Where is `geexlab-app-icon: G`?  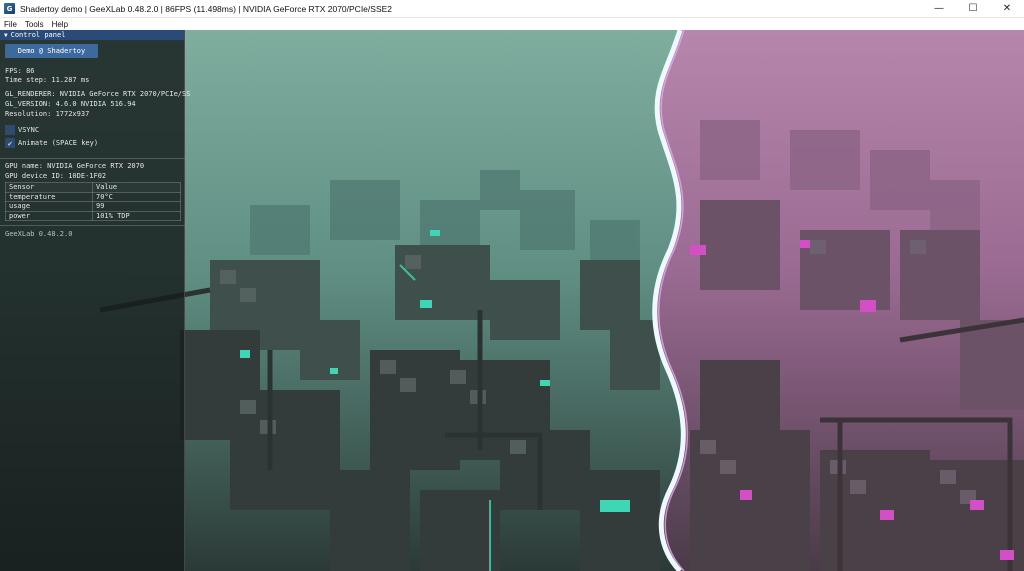 geexlab-app-icon: G is located at coordinates (9, 8).